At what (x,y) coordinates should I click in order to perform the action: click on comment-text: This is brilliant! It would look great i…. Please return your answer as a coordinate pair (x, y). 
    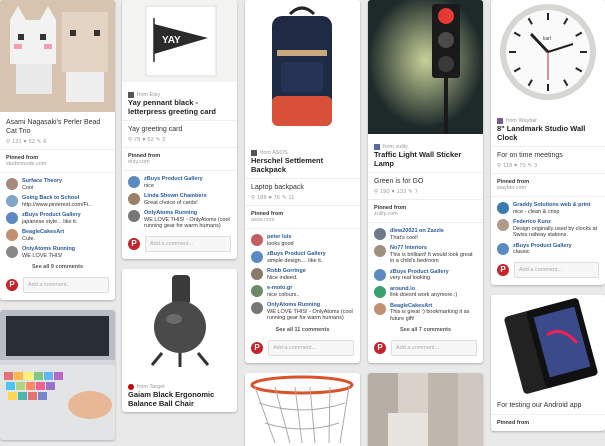
    Looking at the image, I should click on (431, 258).